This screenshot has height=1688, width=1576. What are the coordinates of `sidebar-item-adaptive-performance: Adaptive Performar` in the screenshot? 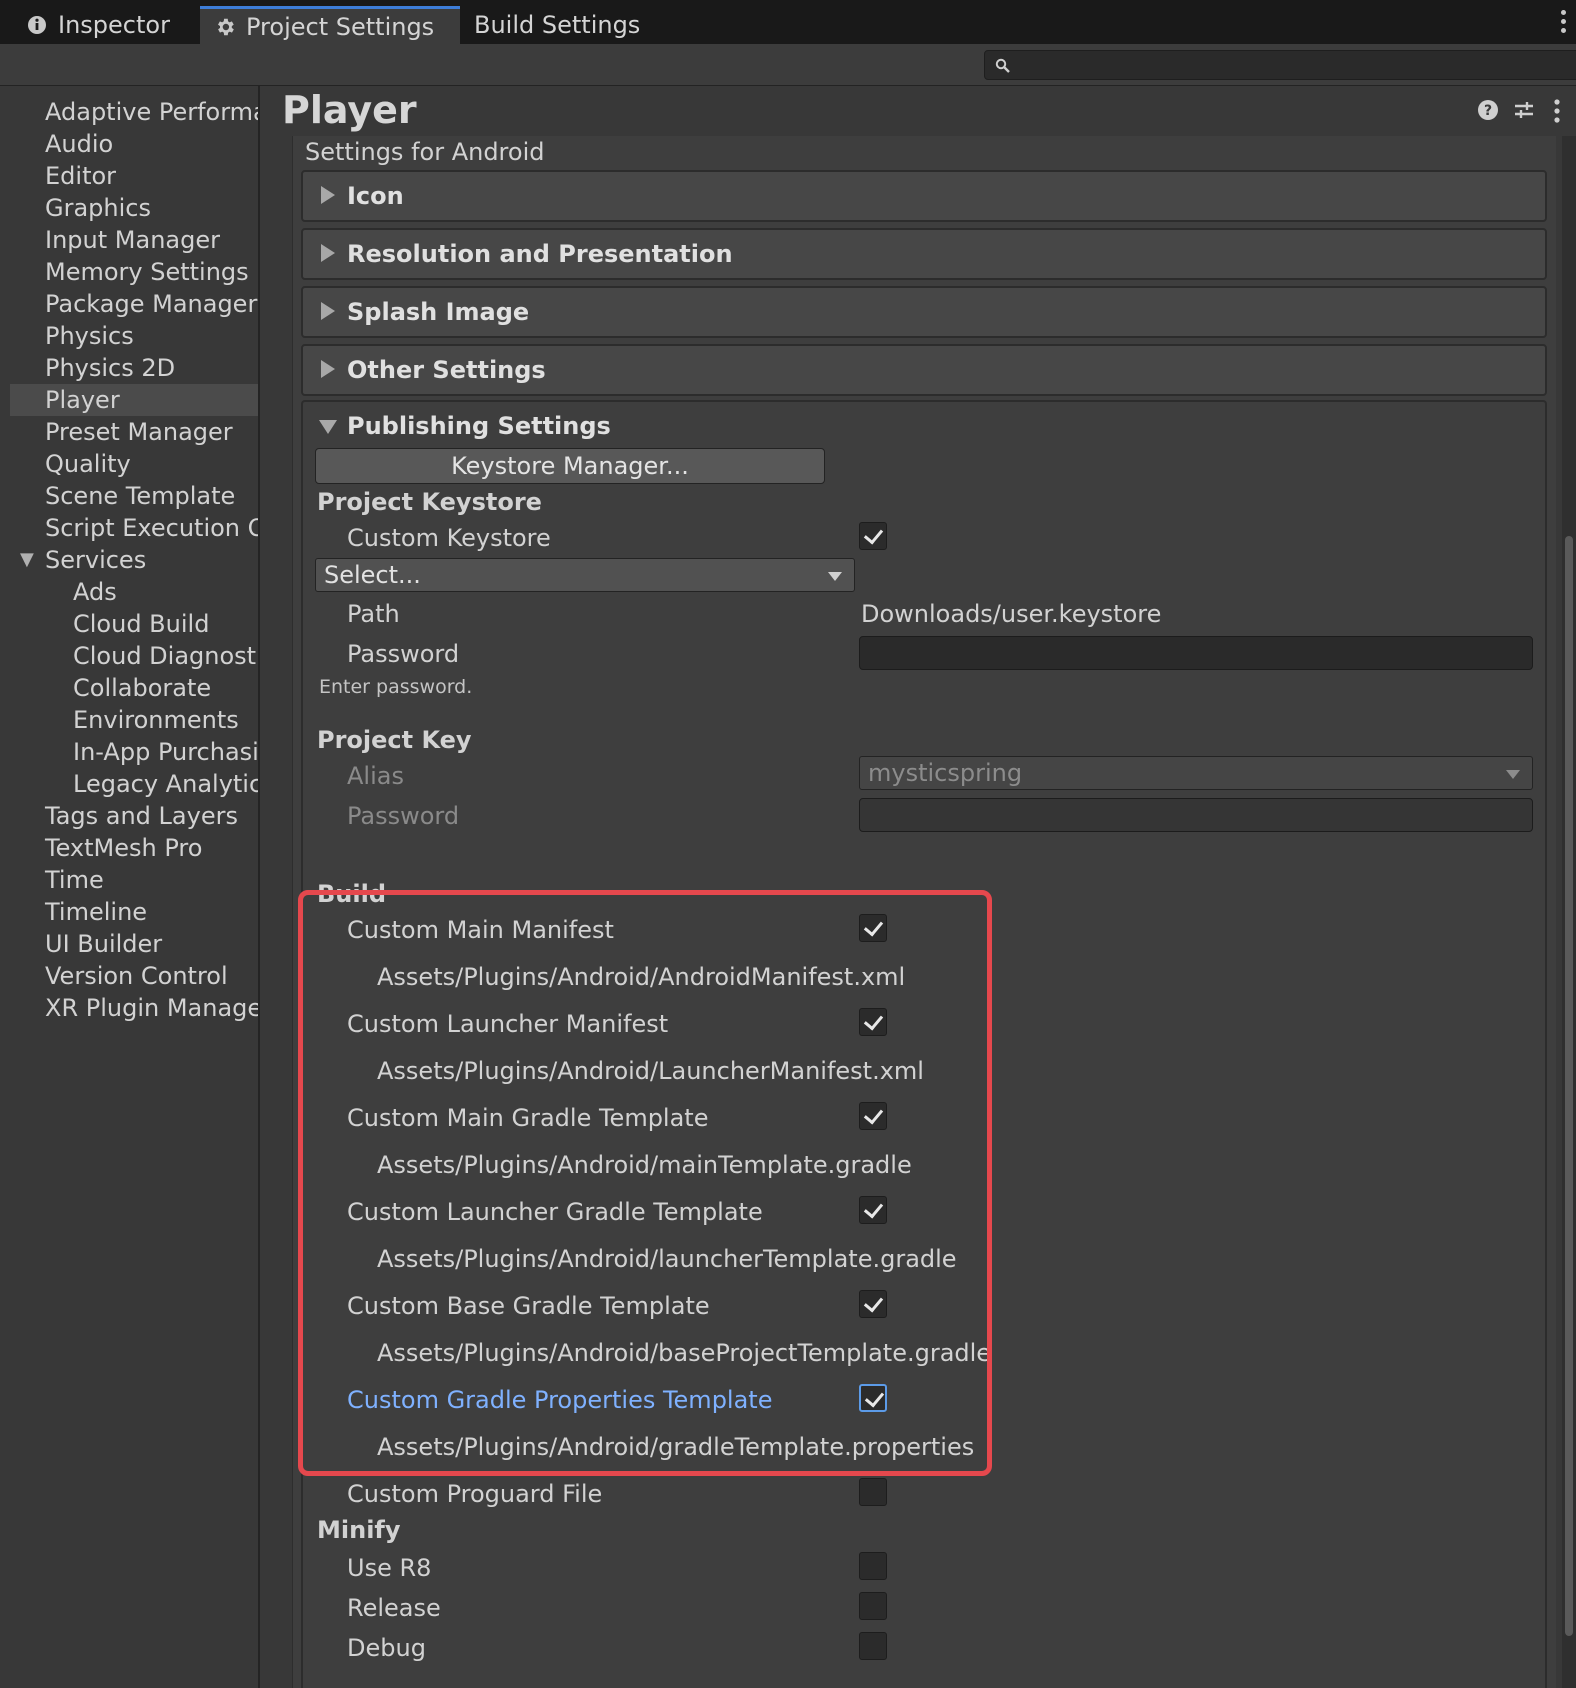 It's located at (134, 112).